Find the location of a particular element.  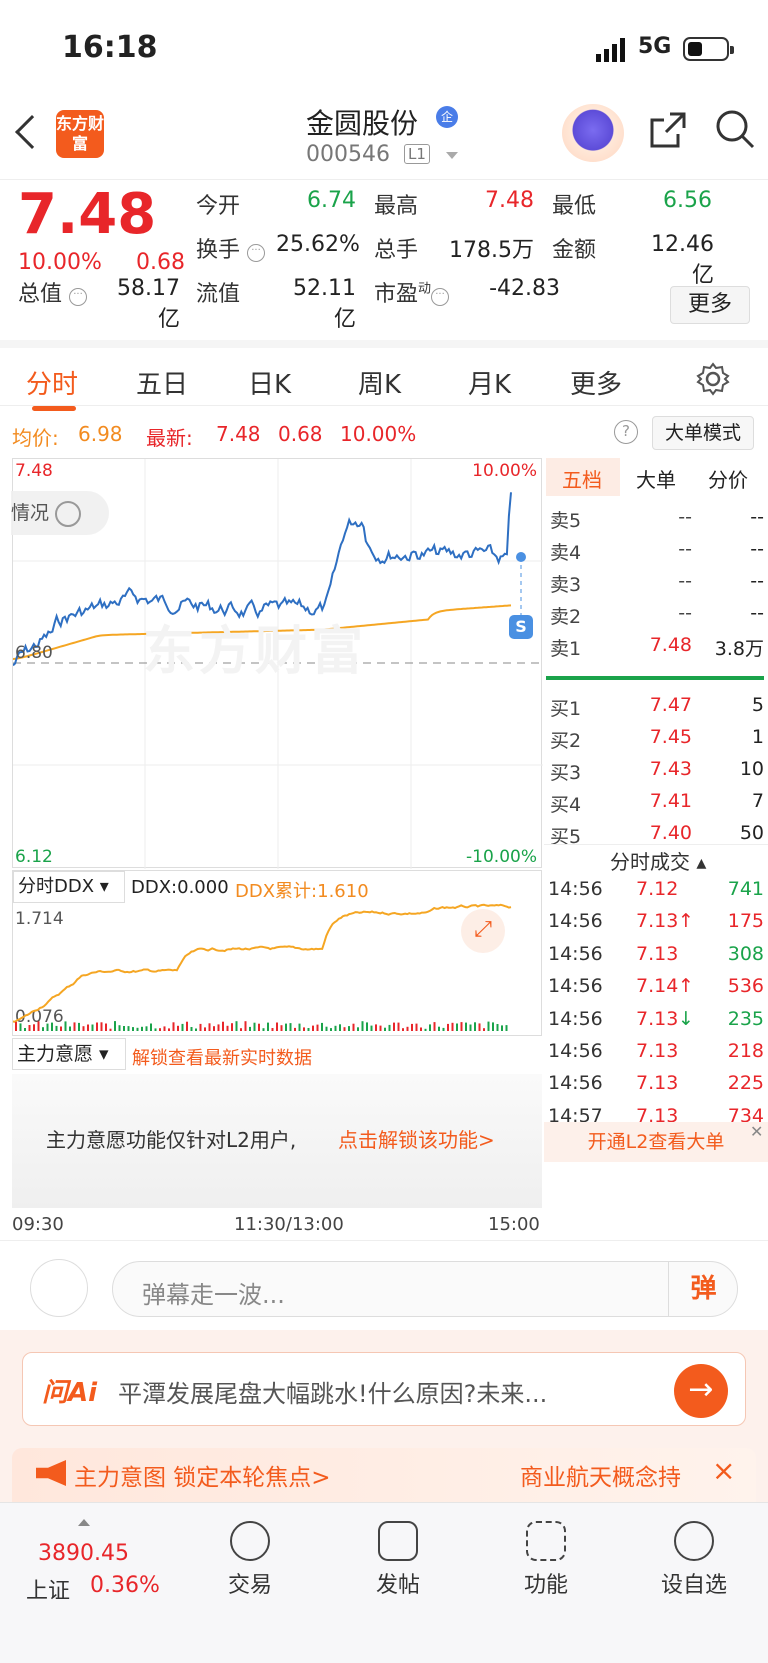

ddx-acc-line is located at coordinates (262, 963).